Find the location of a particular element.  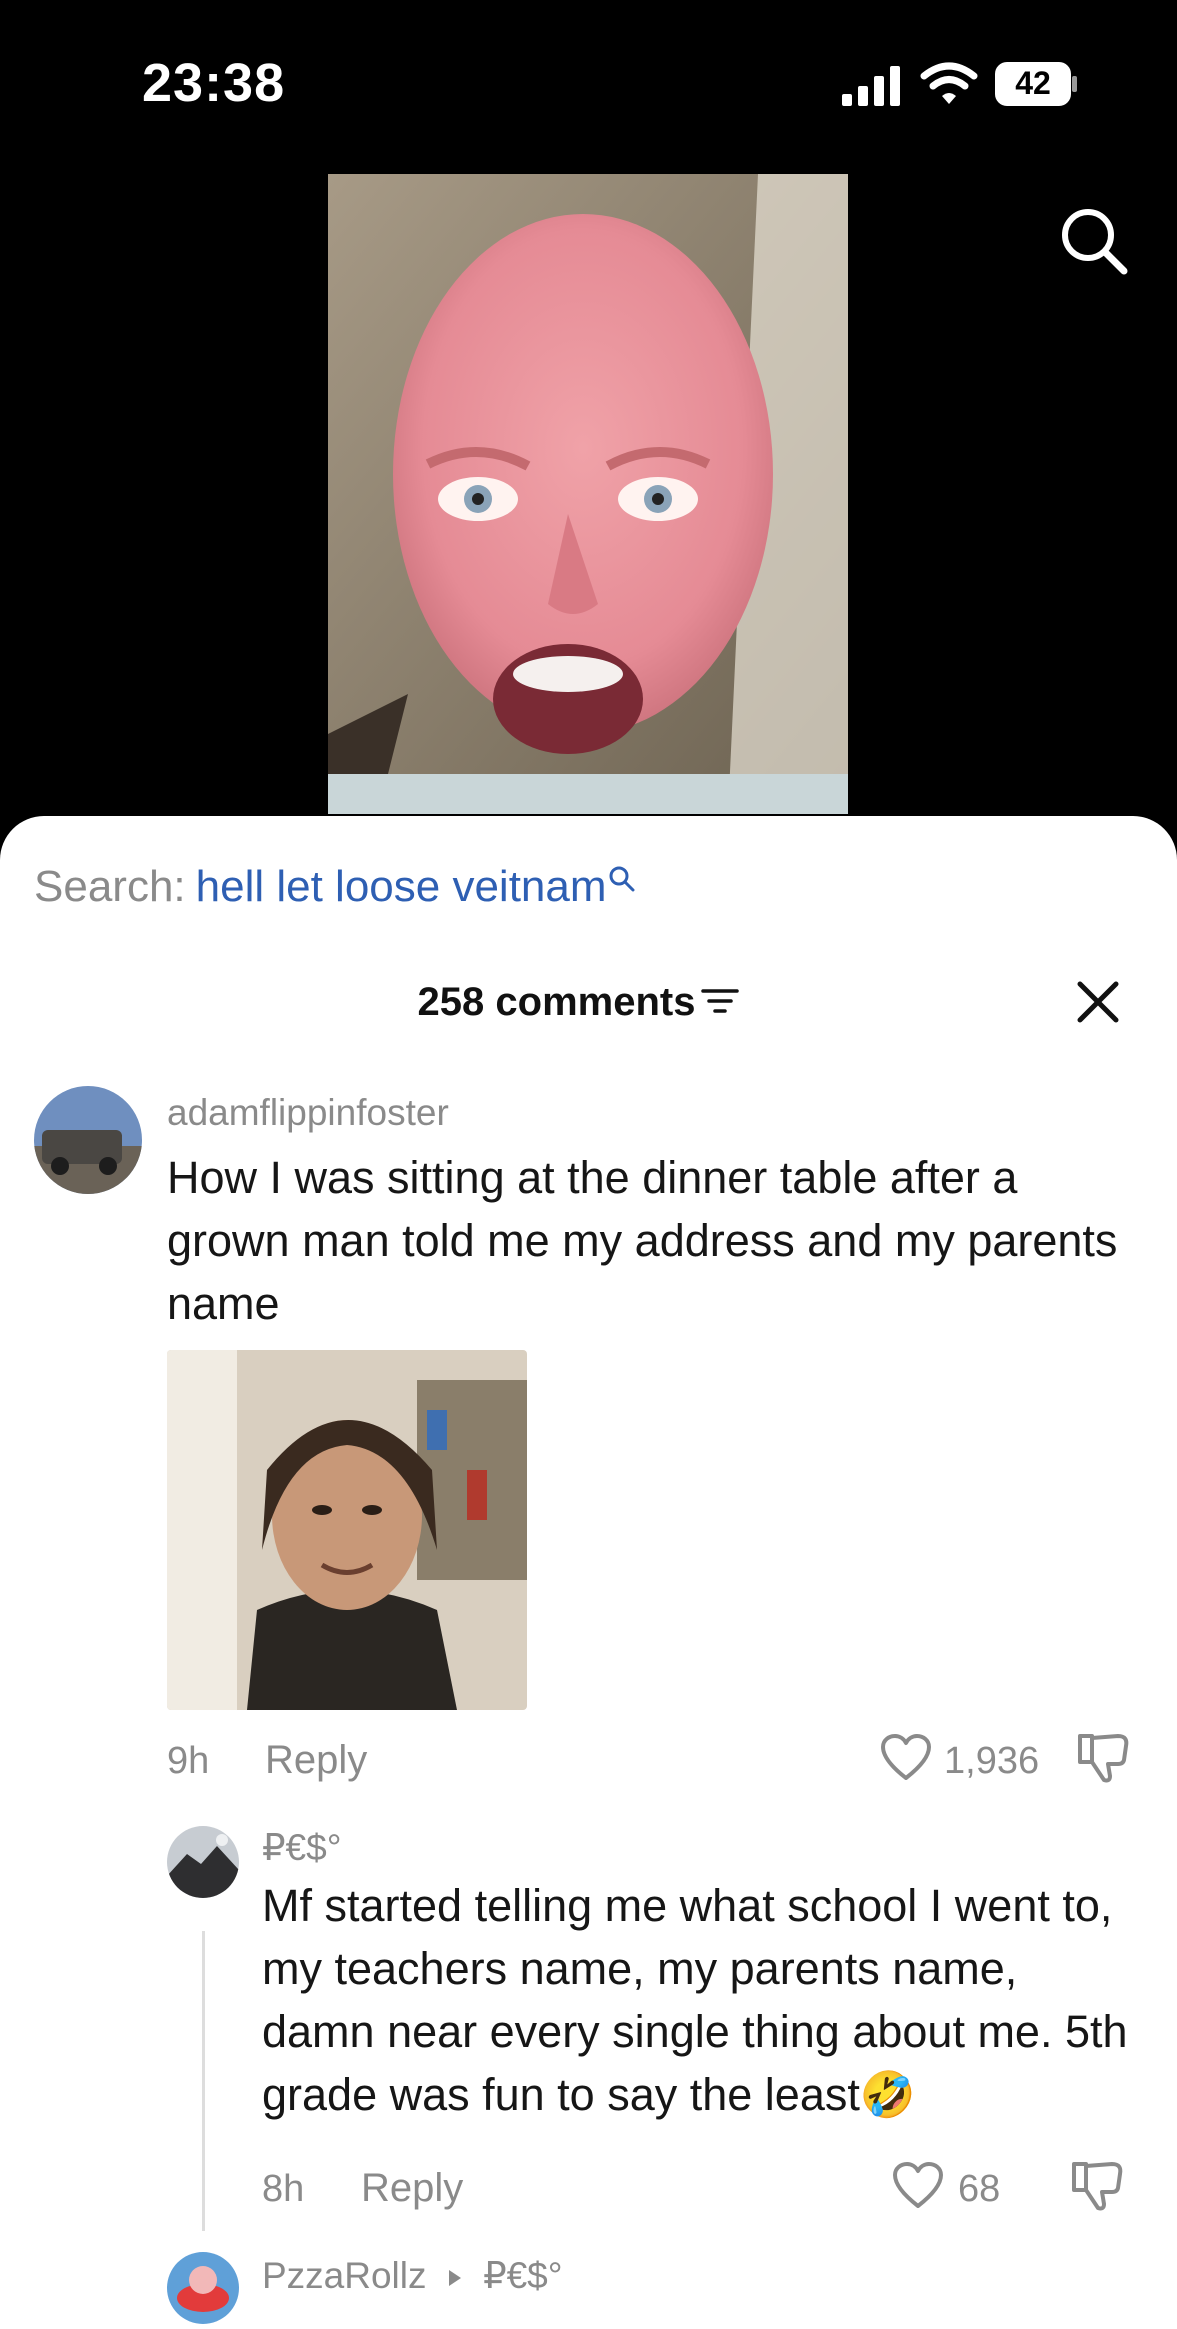

status-time: 23:38 is located at coordinates (214, 83).